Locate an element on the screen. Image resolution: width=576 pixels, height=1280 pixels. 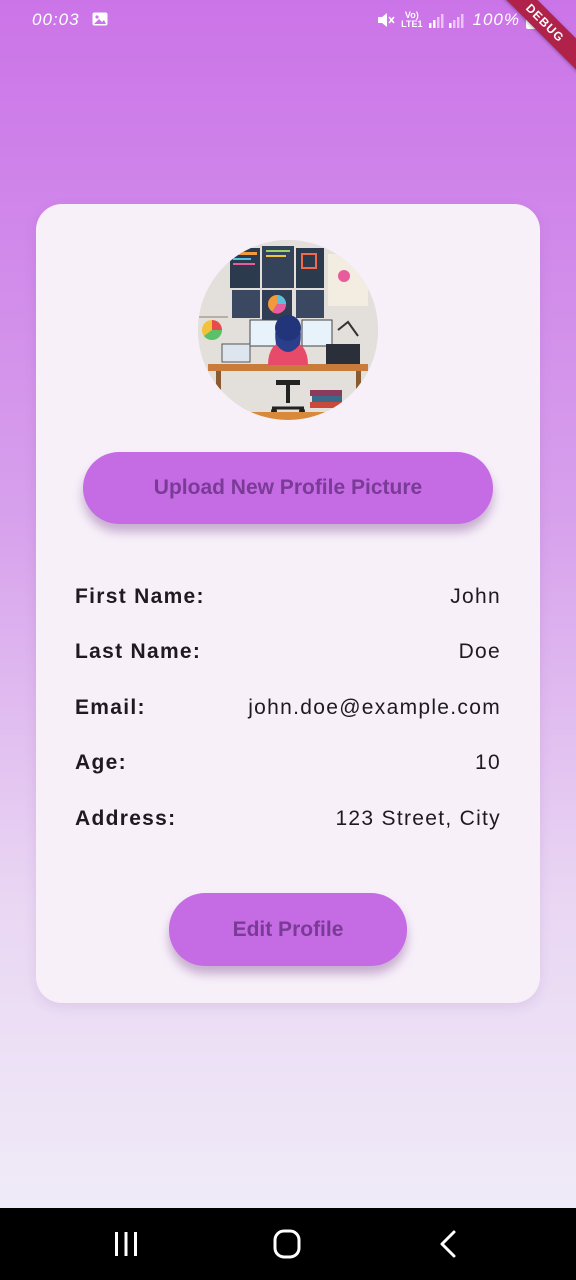
signal-icon is located at coordinates (446, 21).